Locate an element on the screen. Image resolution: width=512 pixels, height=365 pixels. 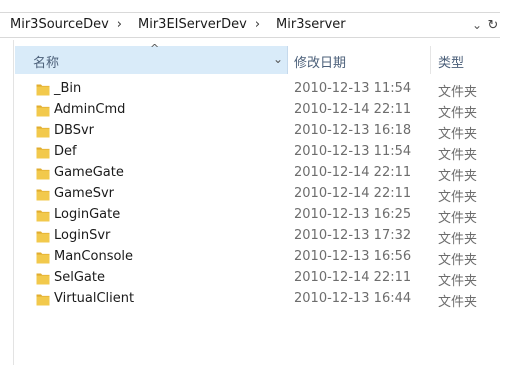
list-item: Def 2010-12-13 11:54 文件夹 is located at coordinates (263, 152).